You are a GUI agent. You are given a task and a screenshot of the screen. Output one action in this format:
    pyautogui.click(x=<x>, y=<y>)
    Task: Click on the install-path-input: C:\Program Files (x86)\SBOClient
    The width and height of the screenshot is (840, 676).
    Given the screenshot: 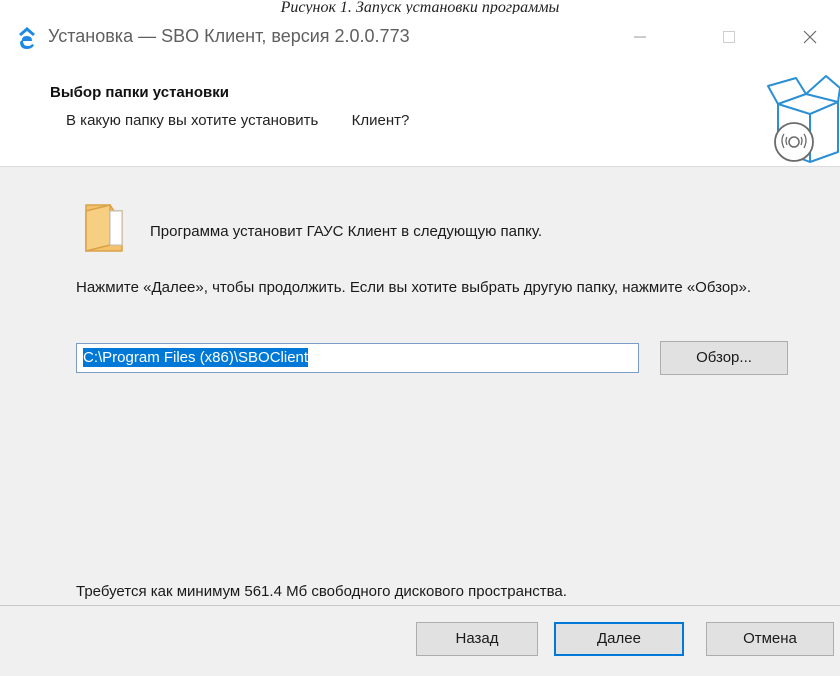 What is the action you would take?
    pyautogui.click(x=357, y=358)
    